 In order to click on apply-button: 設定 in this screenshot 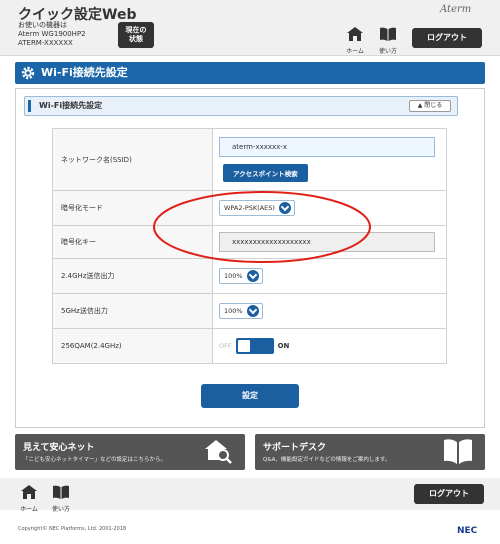, I will do `click(250, 396)`.